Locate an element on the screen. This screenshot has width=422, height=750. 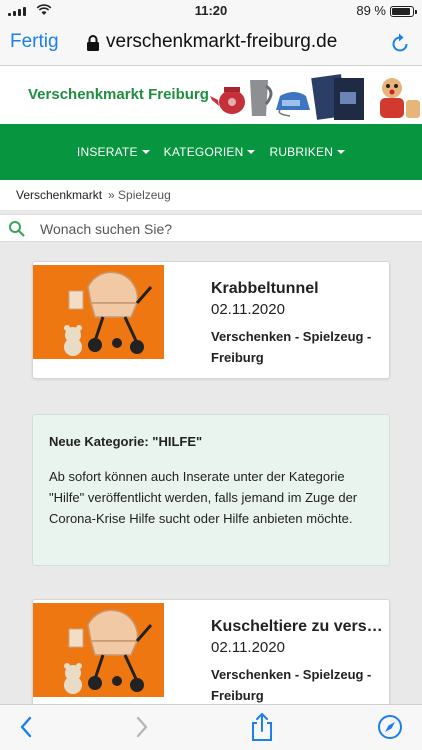
nav-inserate-label: INSERATE is located at coordinates (107, 152).